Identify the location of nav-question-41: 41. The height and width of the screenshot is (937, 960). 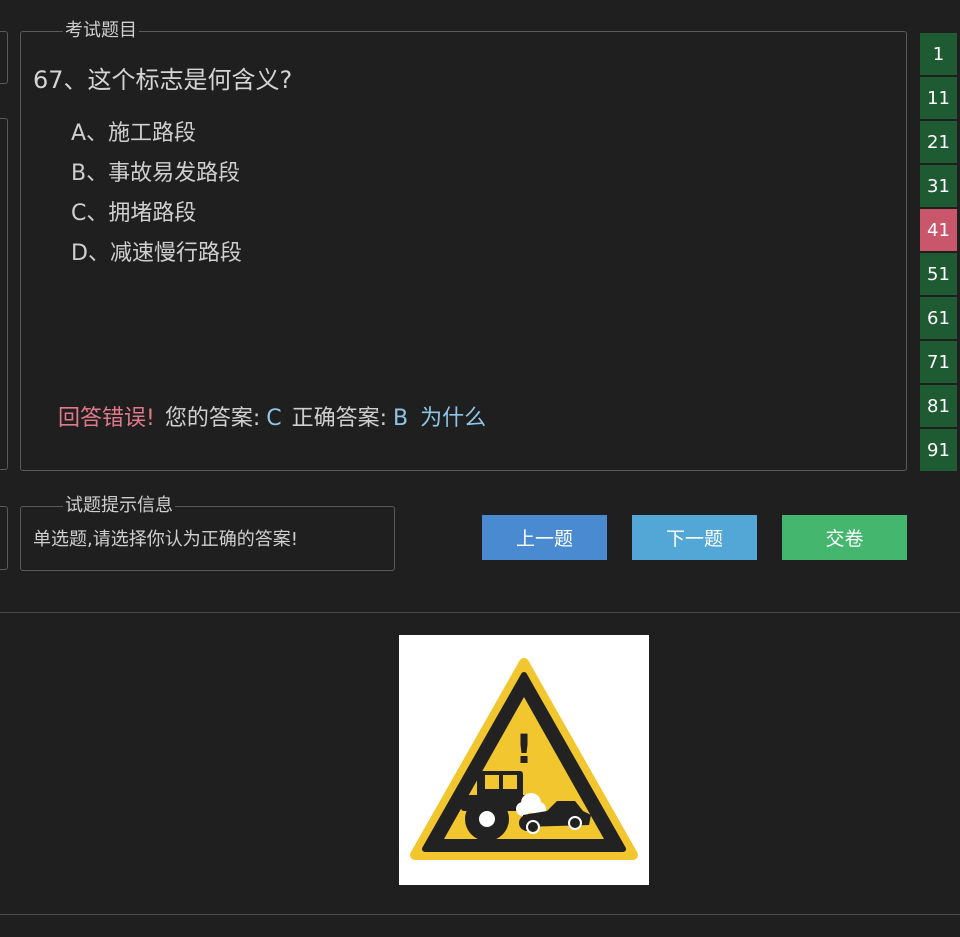
(940, 230).